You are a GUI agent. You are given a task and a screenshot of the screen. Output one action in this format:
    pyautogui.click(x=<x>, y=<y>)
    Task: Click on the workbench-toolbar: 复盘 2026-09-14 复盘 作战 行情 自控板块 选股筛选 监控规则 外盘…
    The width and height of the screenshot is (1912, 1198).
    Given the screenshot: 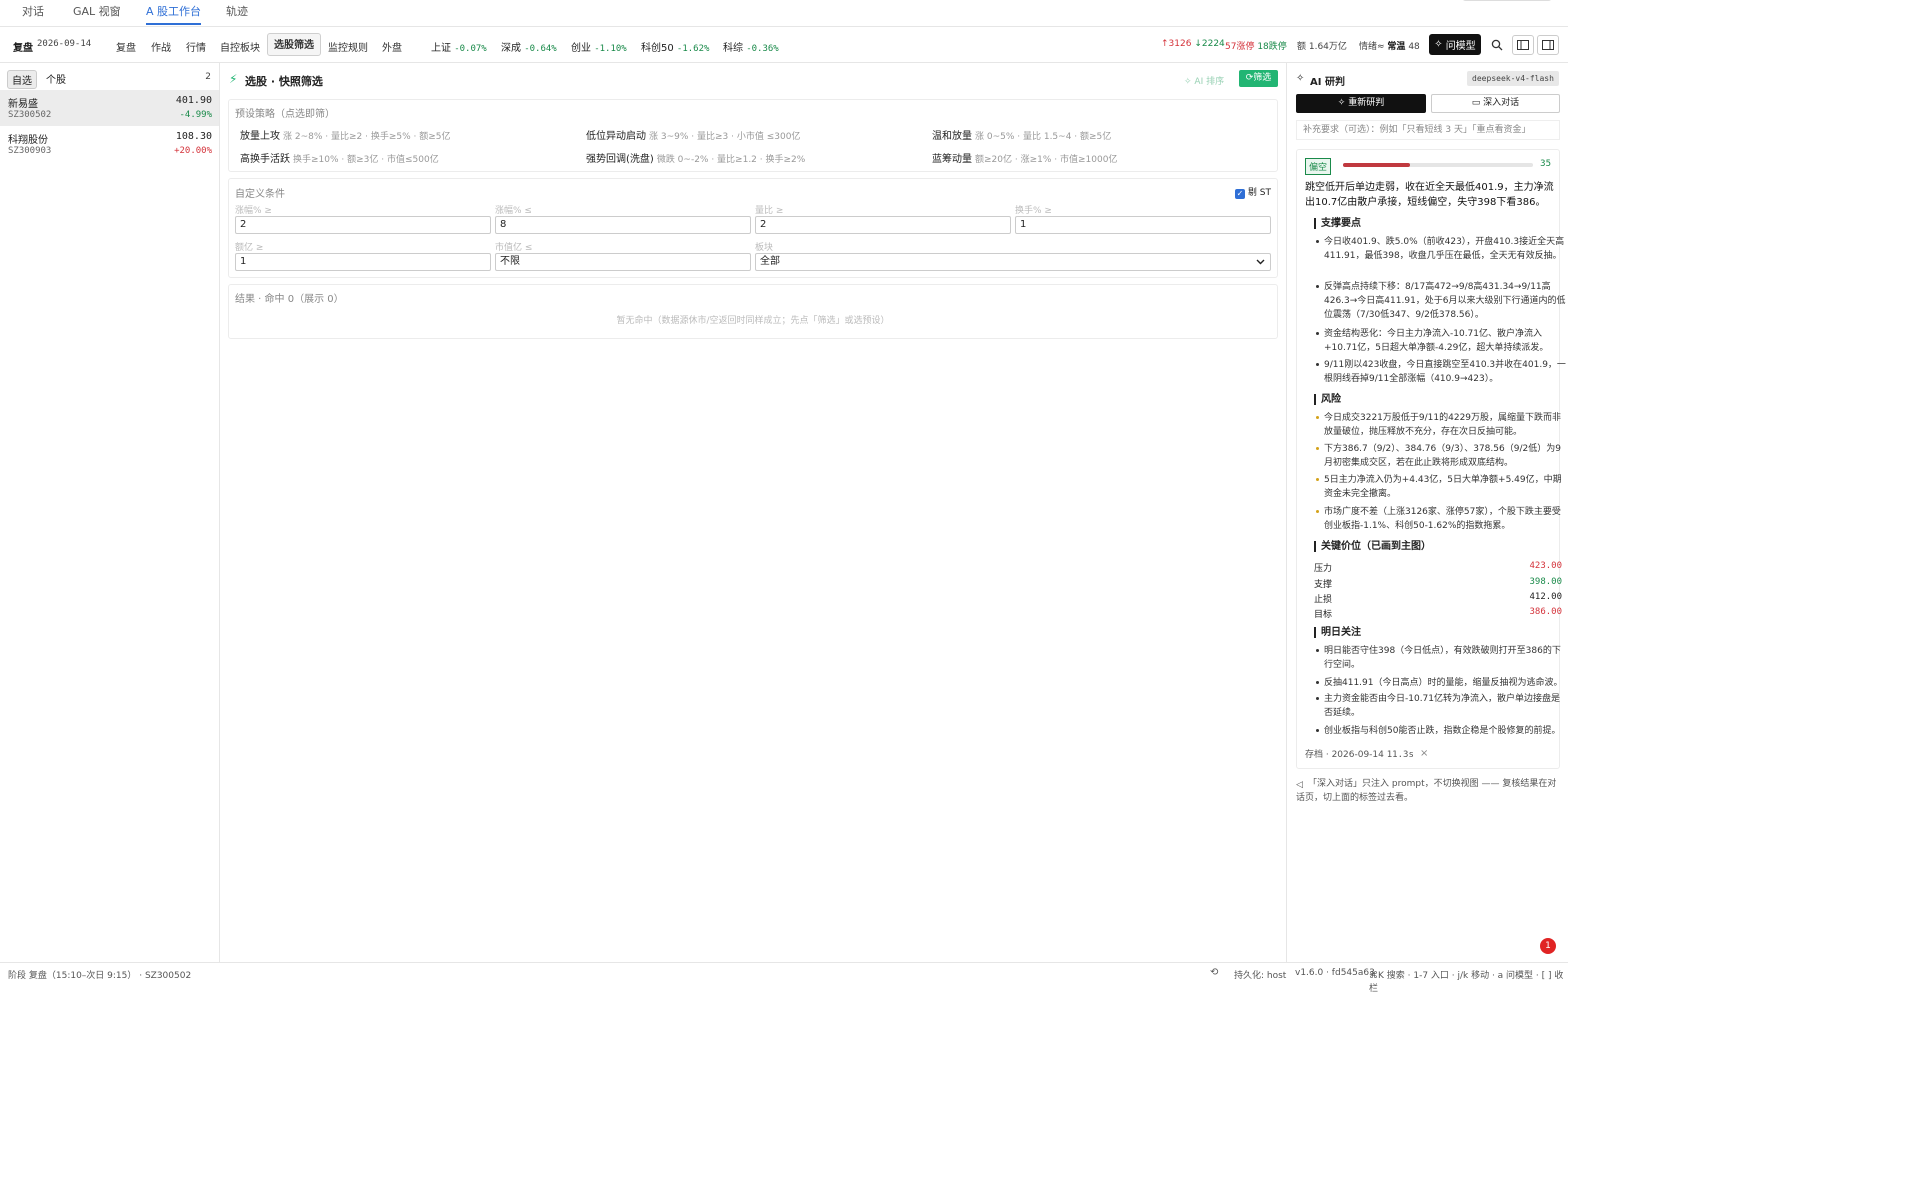 What is the action you would take?
    pyautogui.click(x=784, y=45)
    